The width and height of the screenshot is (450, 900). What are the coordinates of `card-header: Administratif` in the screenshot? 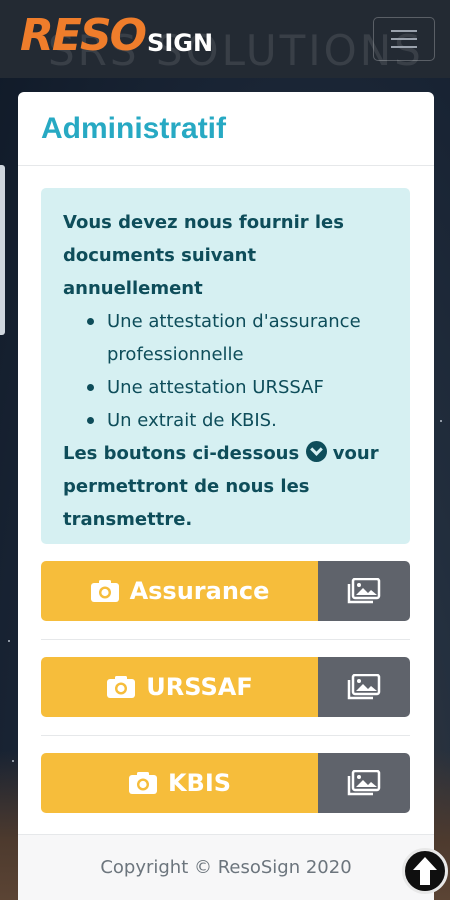 It's located at (226, 129).